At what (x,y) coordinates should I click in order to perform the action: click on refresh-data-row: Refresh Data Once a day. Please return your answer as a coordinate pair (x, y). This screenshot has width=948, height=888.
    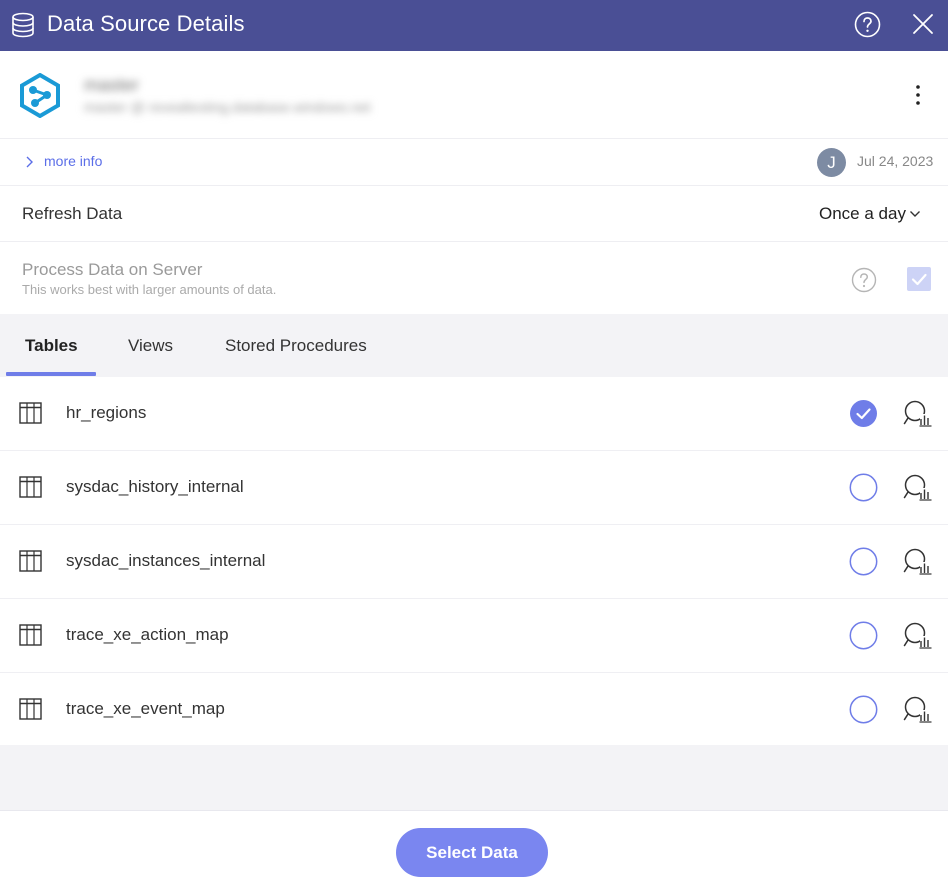
    Looking at the image, I should click on (474, 214).